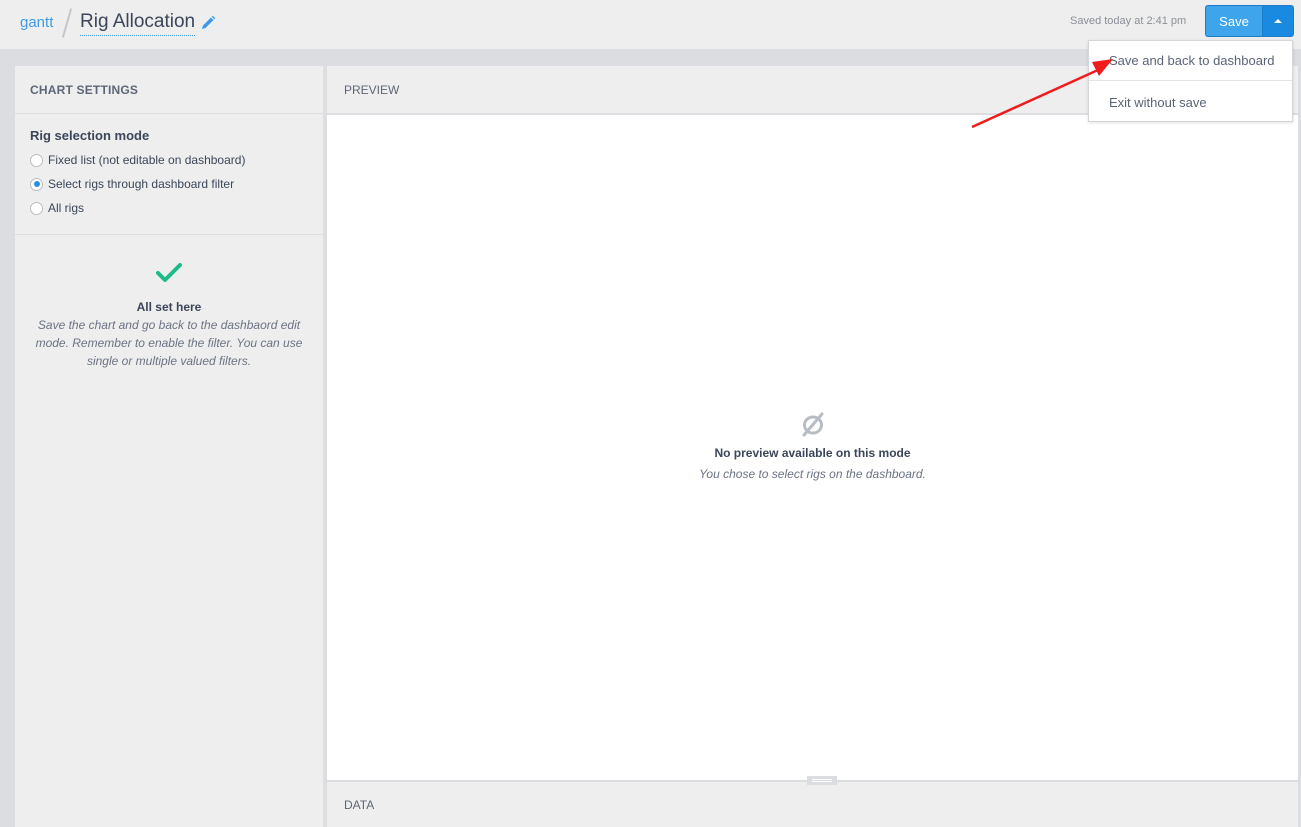 This screenshot has width=1301, height=827. Describe the element at coordinates (822, 780) in the screenshot. I see `resize-handle` at that location.